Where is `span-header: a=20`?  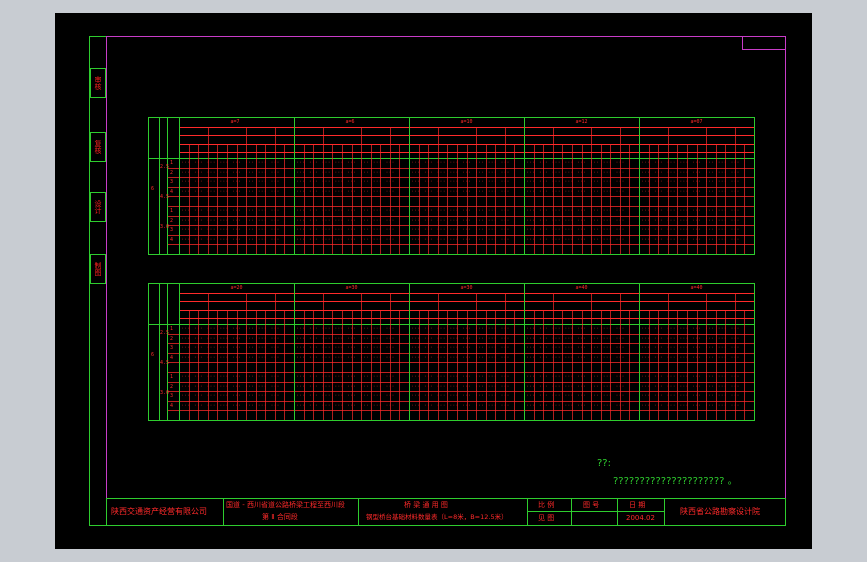 span-header: a=20 is located at coordinates (236, 288).